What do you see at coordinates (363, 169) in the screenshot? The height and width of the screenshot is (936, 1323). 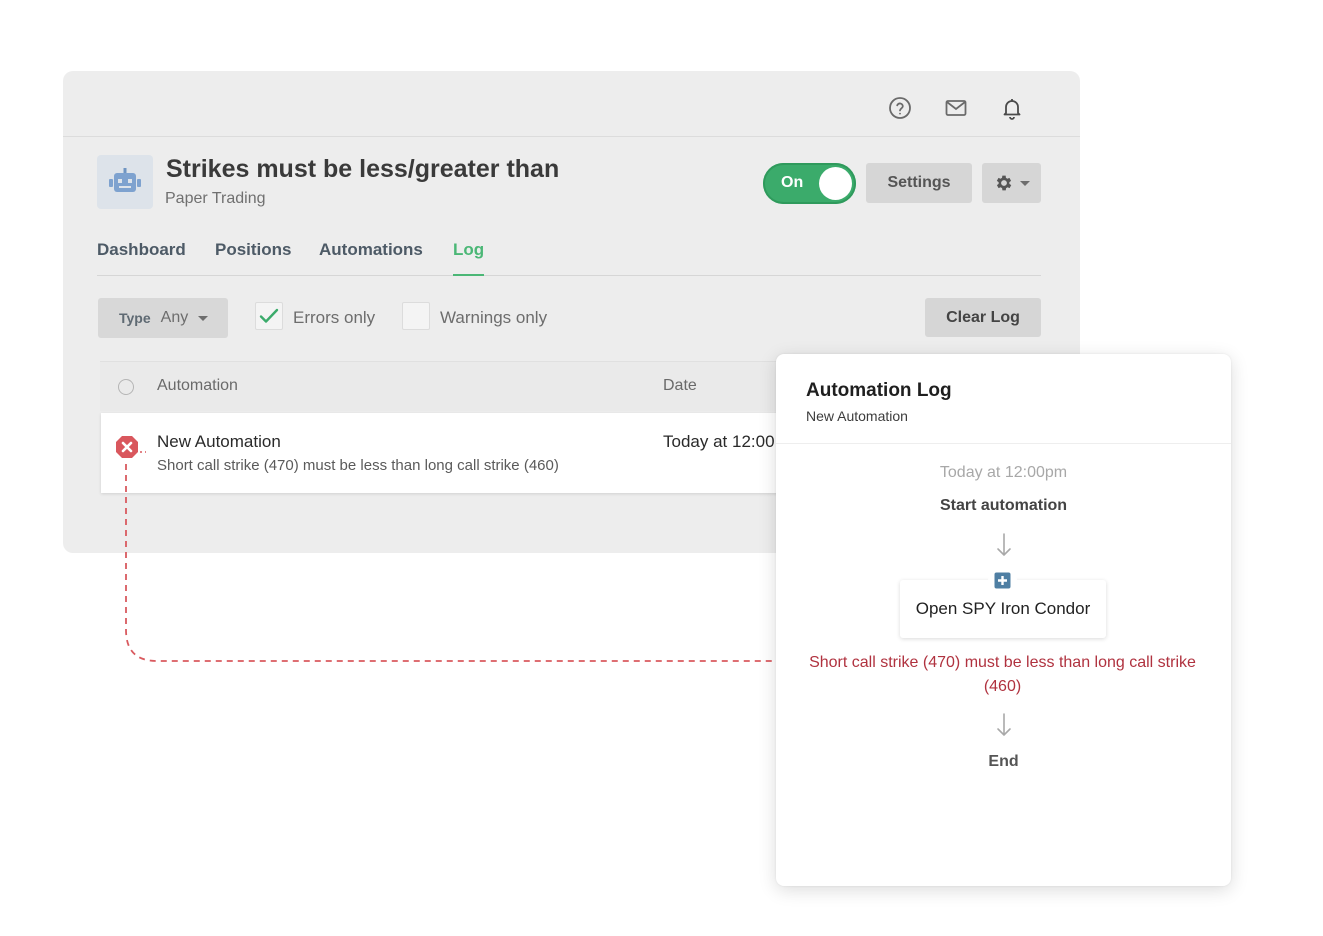 I see `page-title: Strikes must be less/greater than` at bounding box center [363, 169].